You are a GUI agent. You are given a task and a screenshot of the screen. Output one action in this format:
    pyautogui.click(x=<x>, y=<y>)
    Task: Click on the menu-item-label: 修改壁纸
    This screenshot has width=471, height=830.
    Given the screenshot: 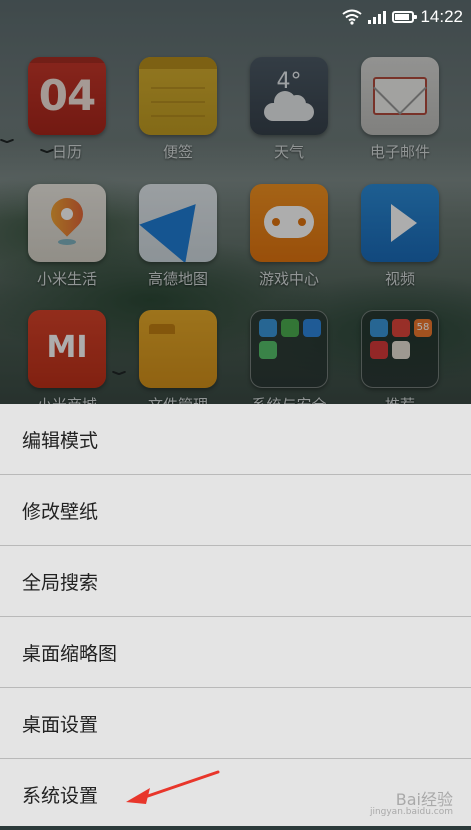 What is the action you would take?
    pyautogui.click(x=60, y=511)
    